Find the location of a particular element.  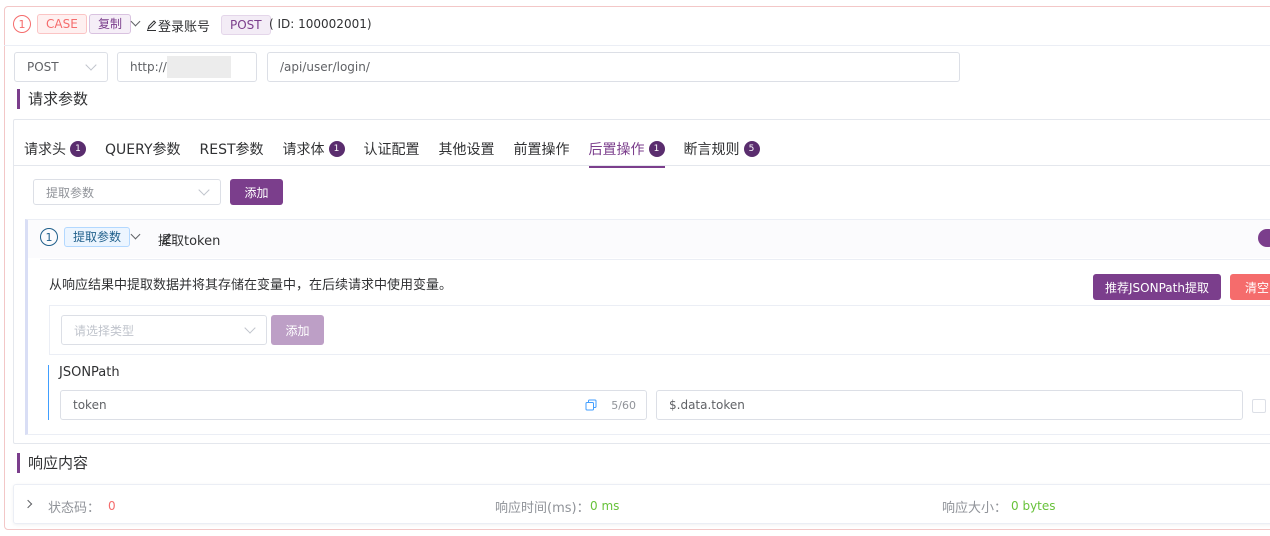

tab-post-ops: 后置操作 1 is located at coordinates (626, 153).